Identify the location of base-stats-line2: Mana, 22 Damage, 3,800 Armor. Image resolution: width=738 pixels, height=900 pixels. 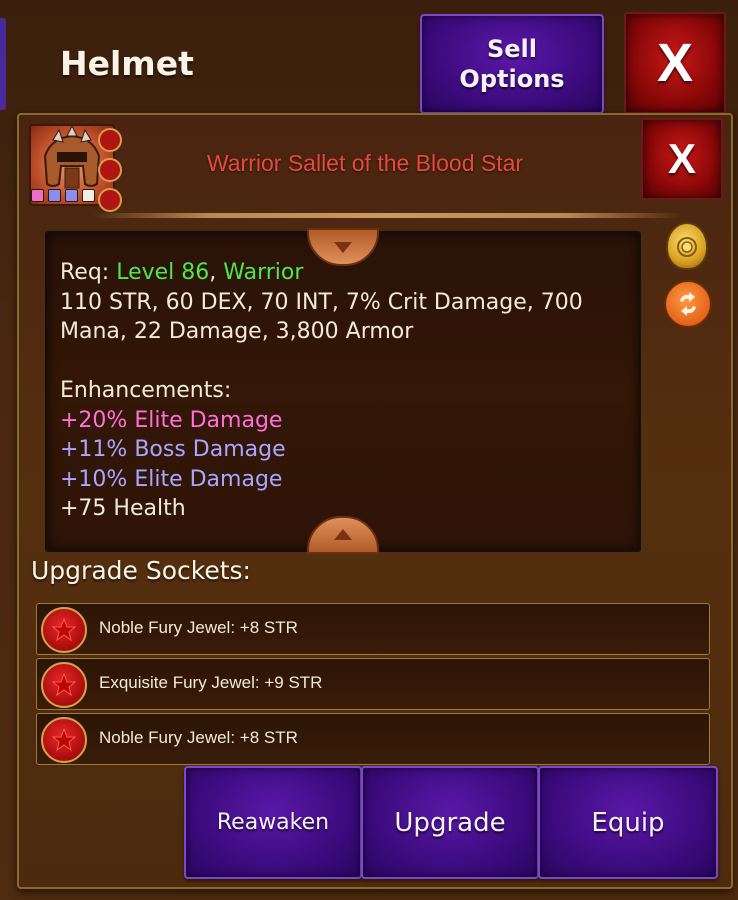
(237, 331).